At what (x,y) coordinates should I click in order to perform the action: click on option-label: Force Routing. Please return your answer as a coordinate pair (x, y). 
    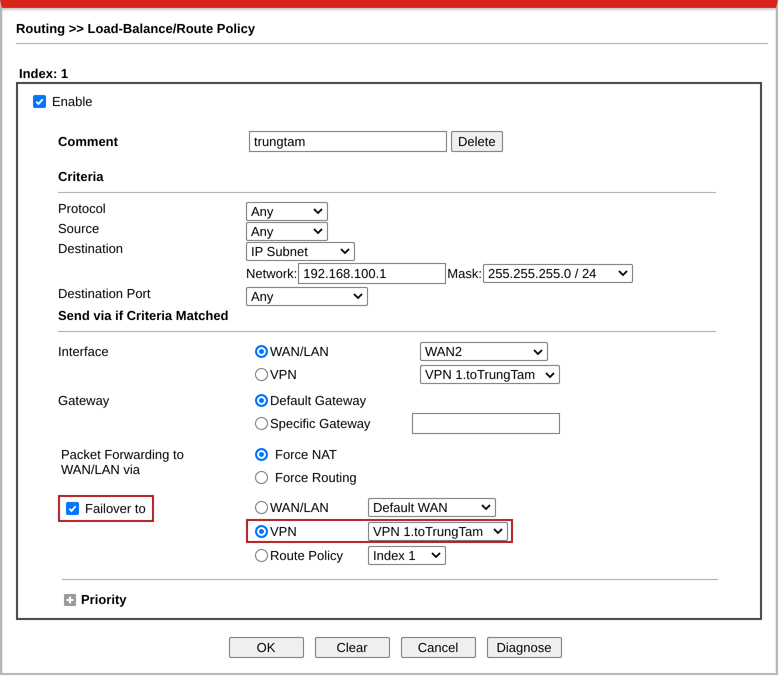
    Looking at the image, I should click on (316, 477).